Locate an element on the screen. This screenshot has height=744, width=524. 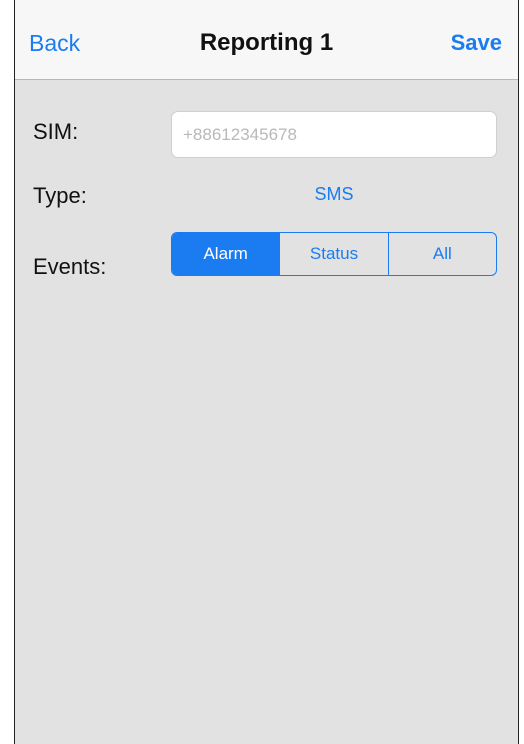
page-title: Reporting 1 is located at coordinates (266, 42).